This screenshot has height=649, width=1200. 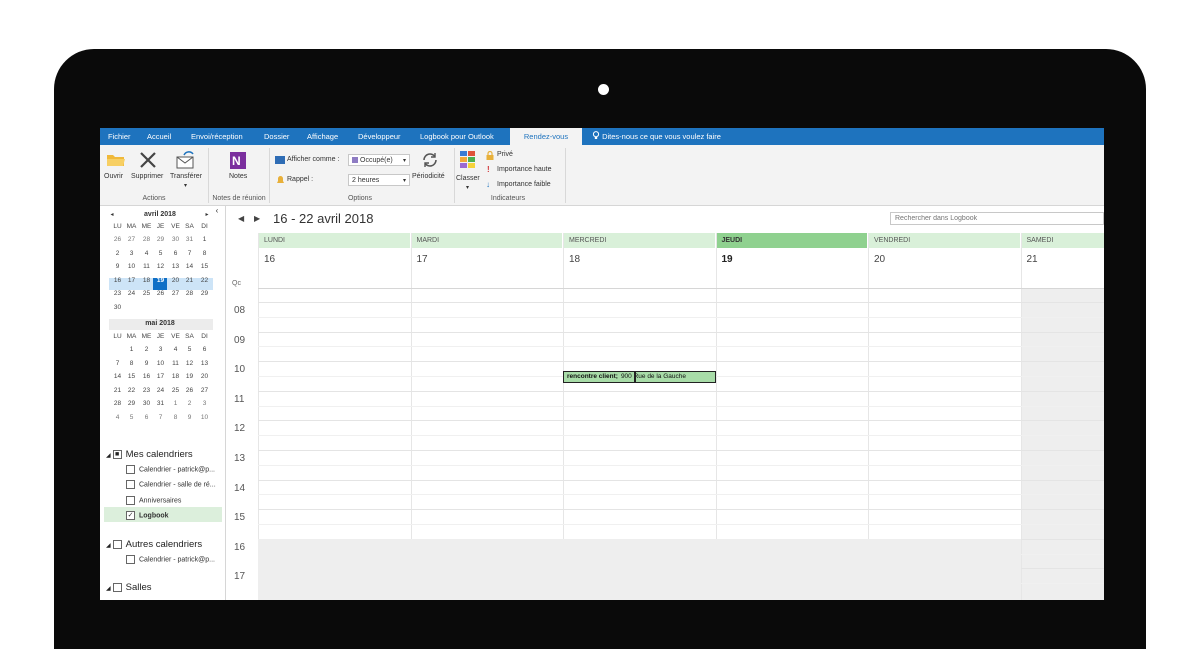 What do you see at coordinates (457, 136) in the screenshot?
I see `tab-logbook: Logbook pour Outlook` at bounding box center [457, 136].